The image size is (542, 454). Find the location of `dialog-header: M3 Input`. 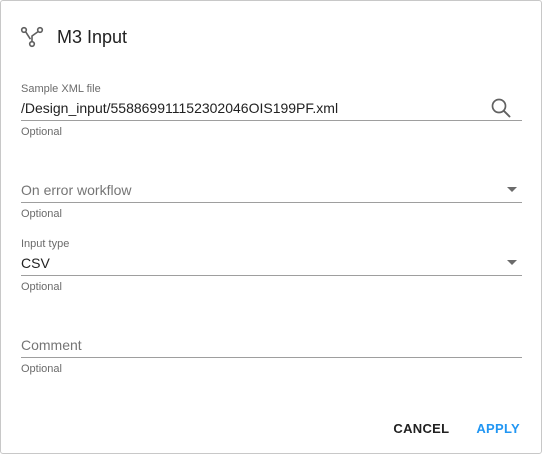

dialog-header: M3 Input is located at coordinates (73, 37).